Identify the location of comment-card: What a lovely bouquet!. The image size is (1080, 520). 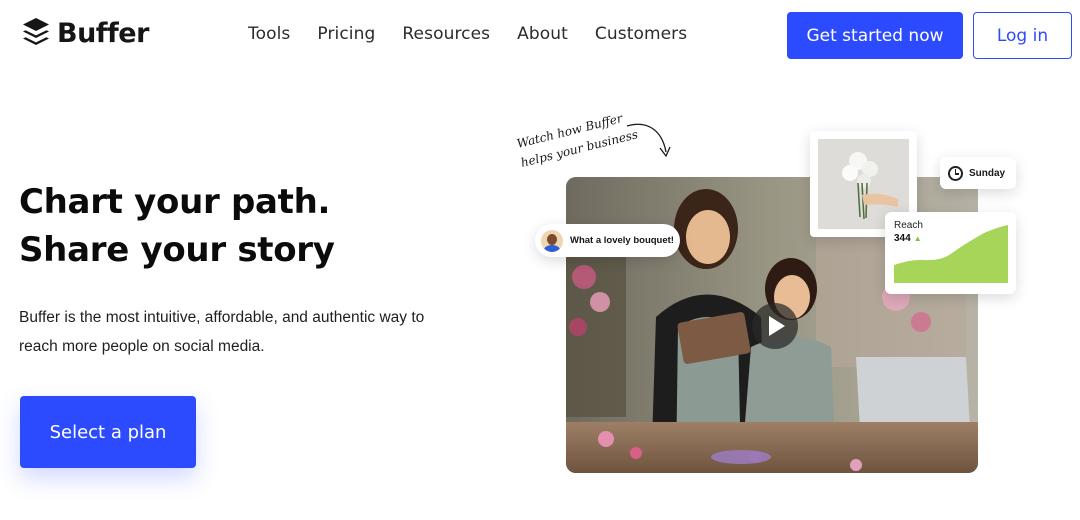
(607, 240).